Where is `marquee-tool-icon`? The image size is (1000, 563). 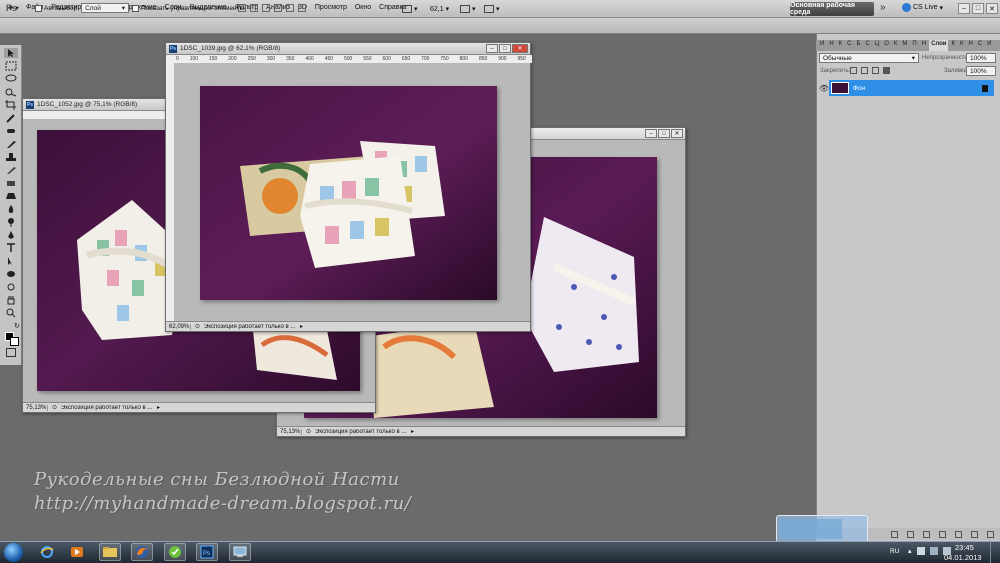
marquee-tool-icon is located at coordinates (11, 66).